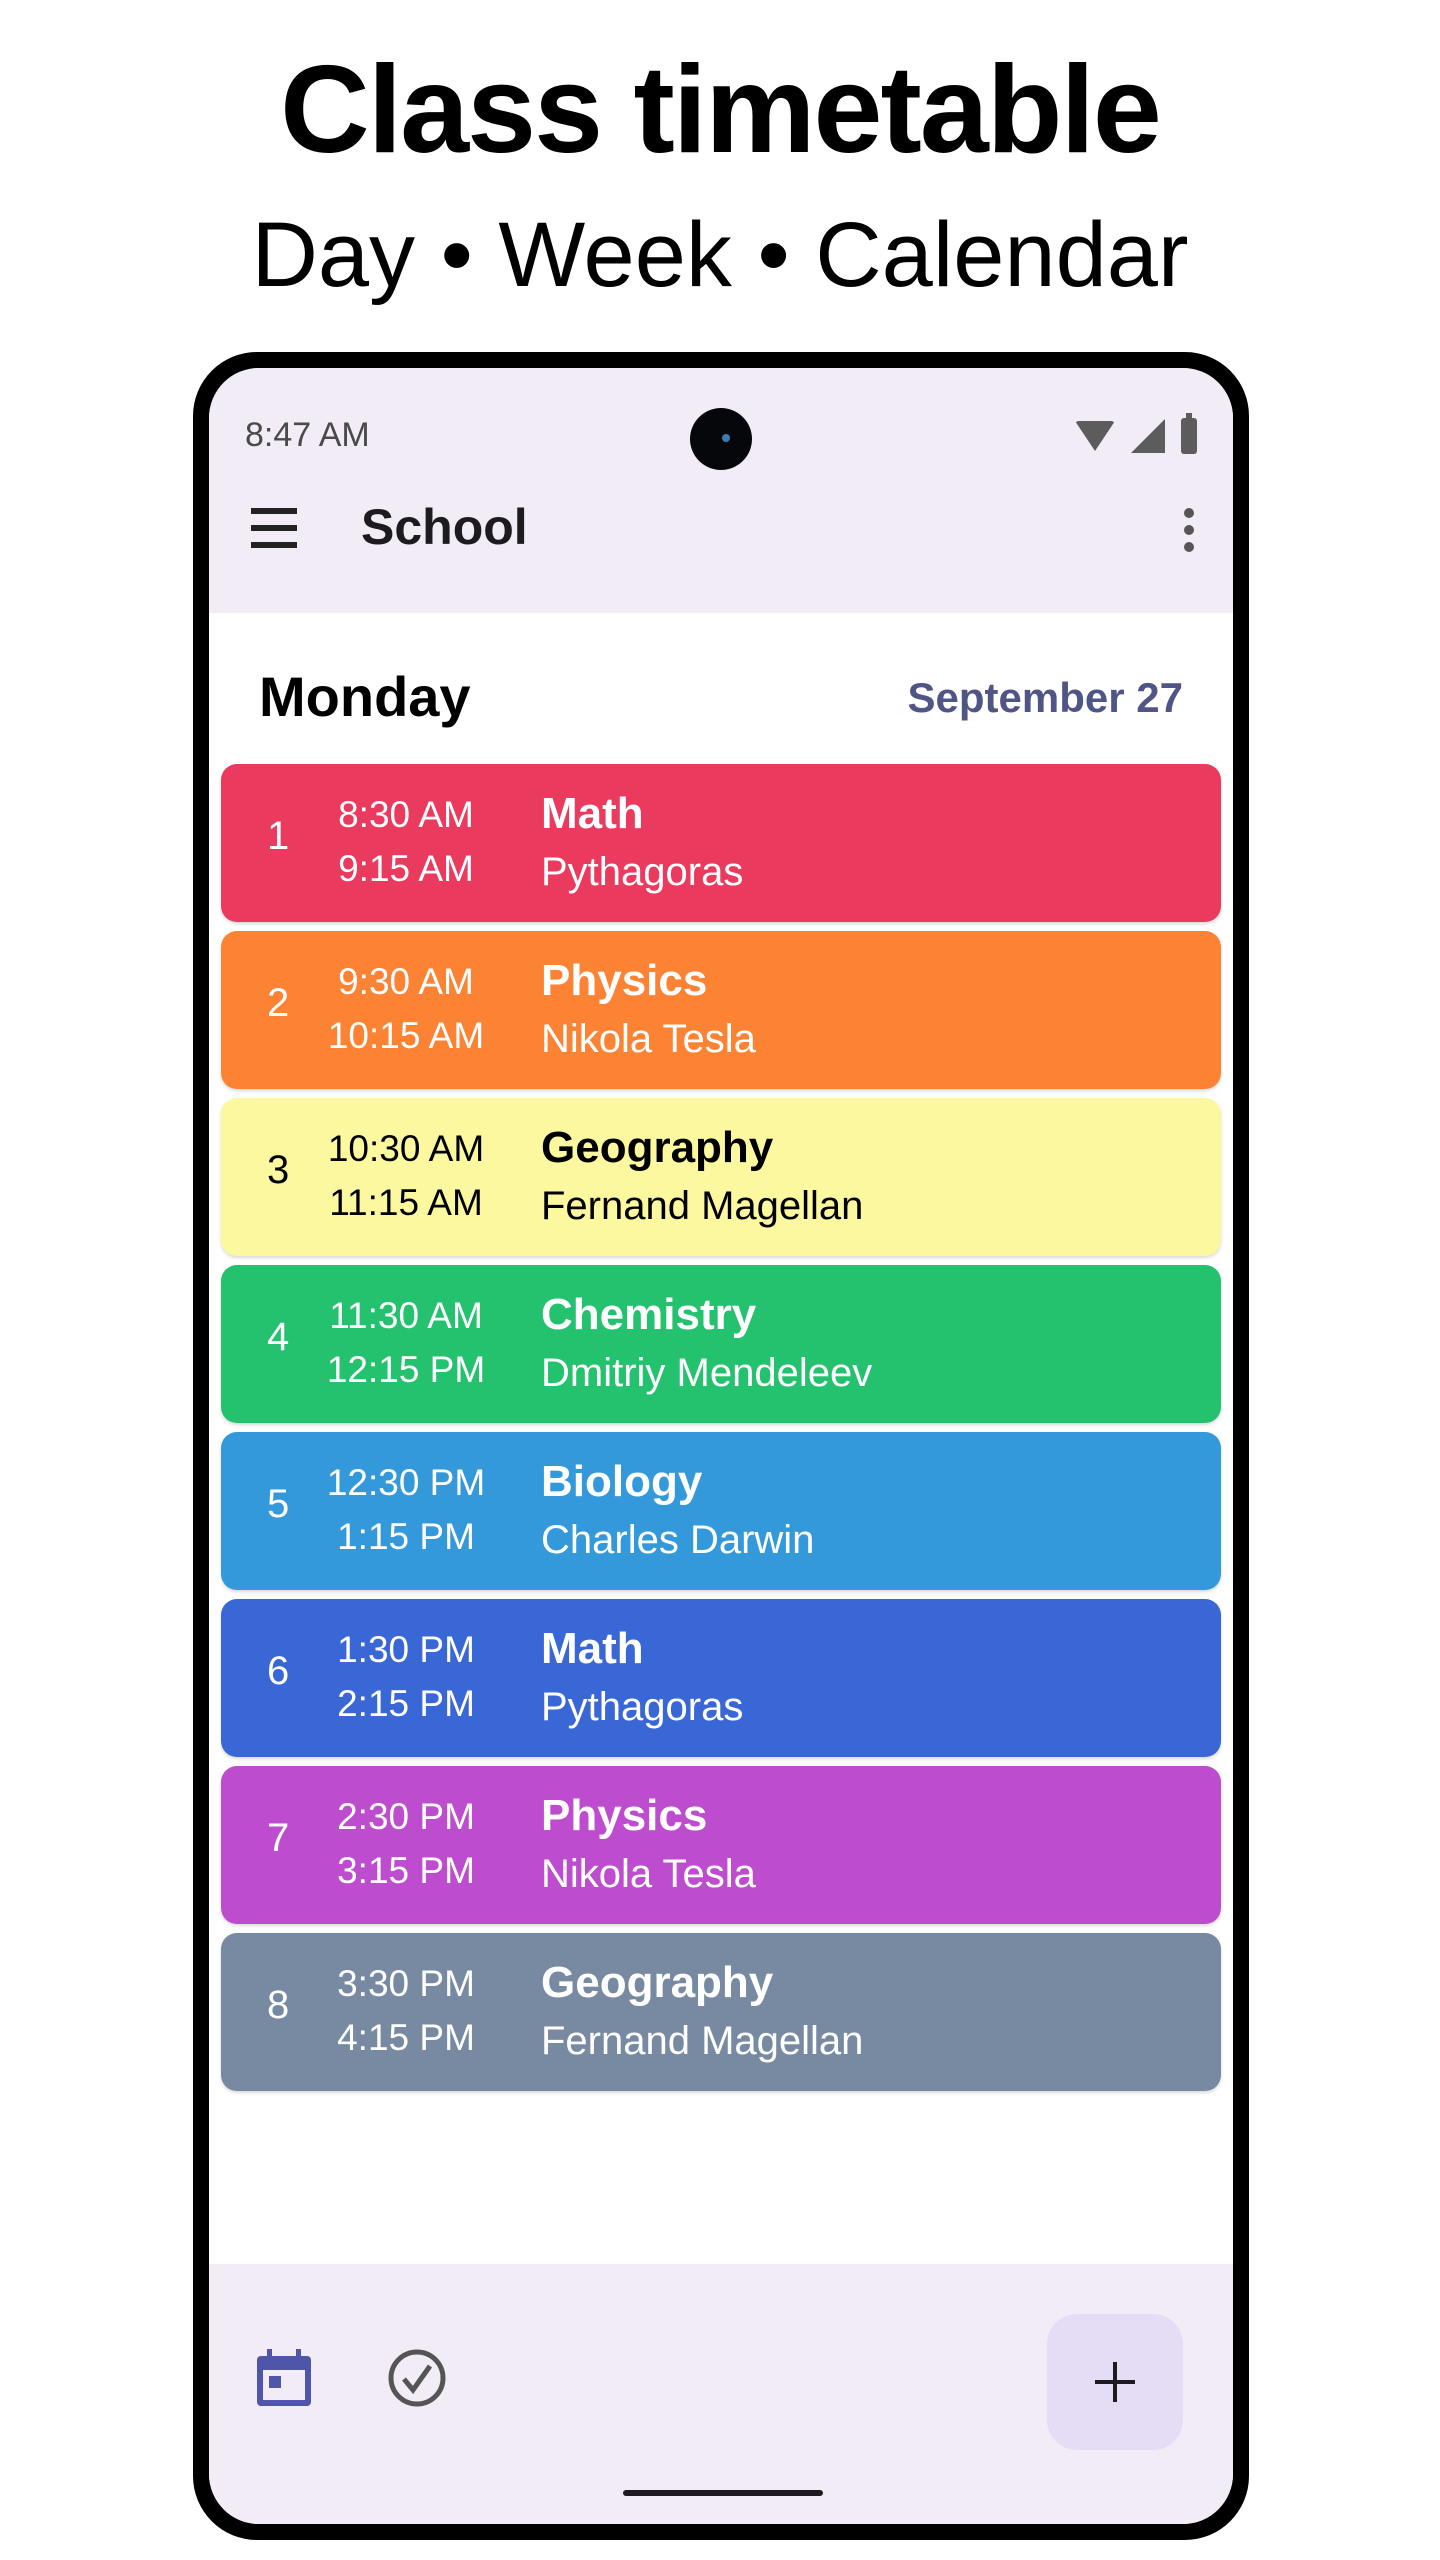 The width and height of the screenshot is (1440, 2560). What do you see at coordinates (1148, 436) in the screenshot?
I see `signal-icon` at bounding box center [1148, 436].